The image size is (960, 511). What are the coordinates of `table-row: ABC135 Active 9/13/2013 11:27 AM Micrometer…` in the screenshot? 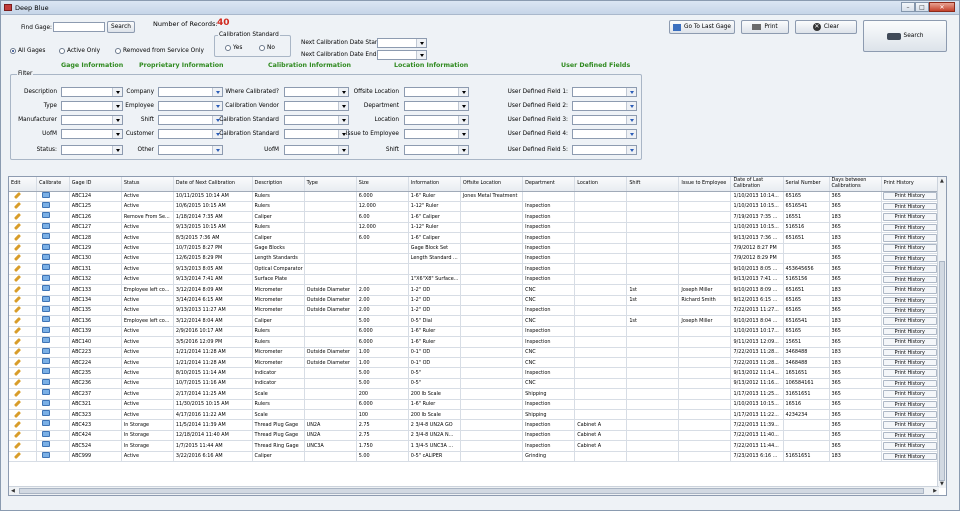 It's located at (474, 311).